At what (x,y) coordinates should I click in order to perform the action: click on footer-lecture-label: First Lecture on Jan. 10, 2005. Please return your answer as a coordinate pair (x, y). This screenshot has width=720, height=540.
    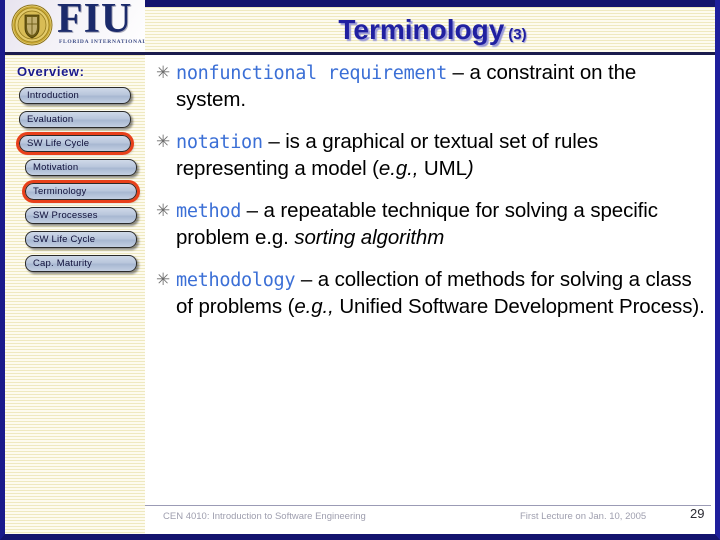
    Looking at the image, I should click on (583, 516).